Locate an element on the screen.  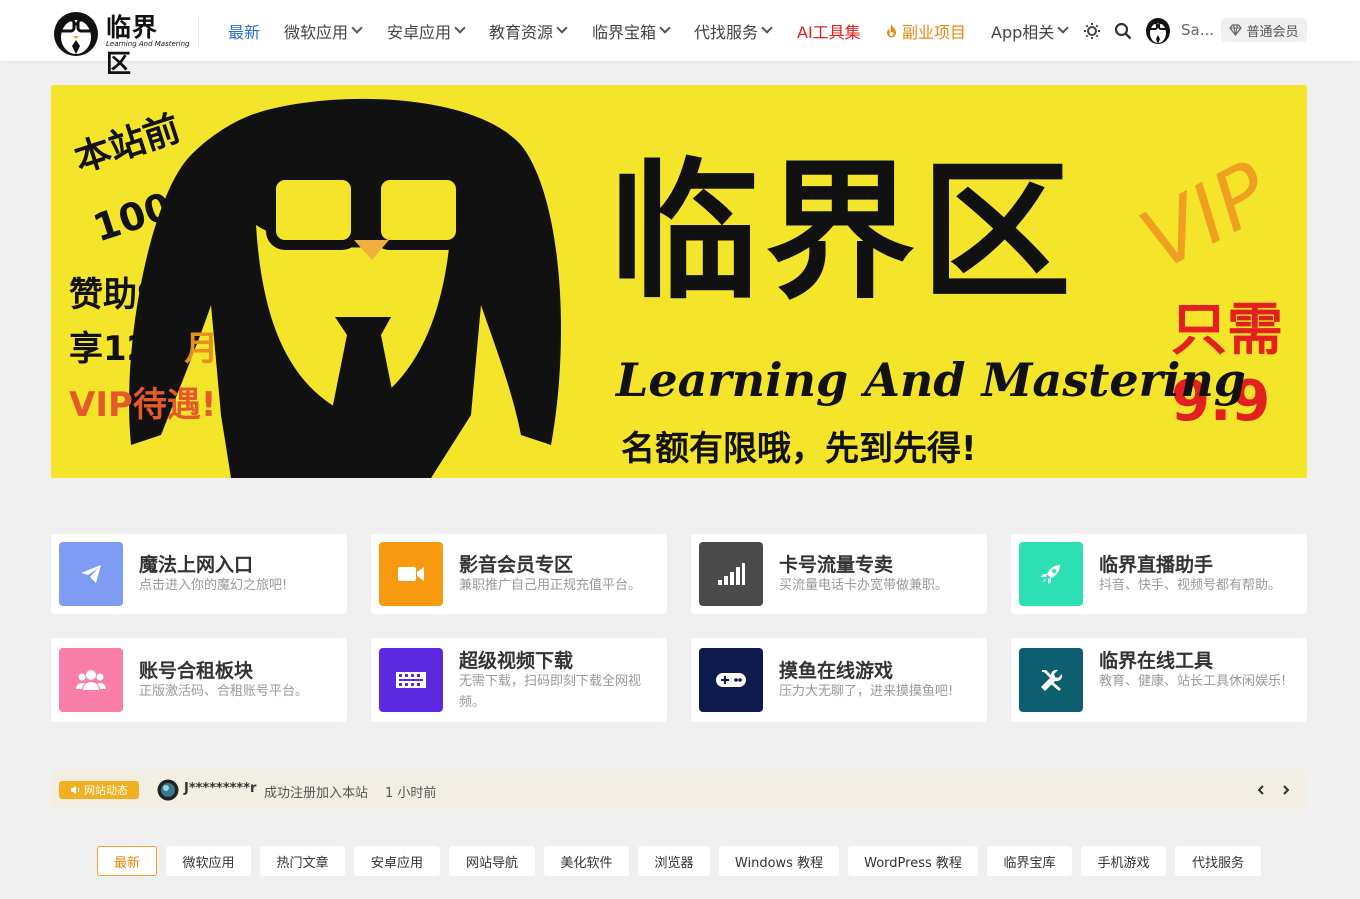
flame-icon is located at coordinates (891, 30).